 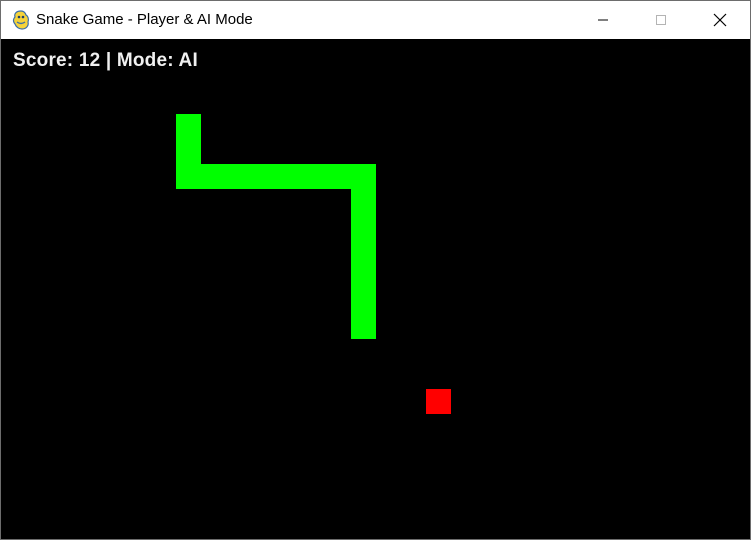 I want to click on score-mode-label: Score: 12 | Mode: AI, so click(x=105, y=60).